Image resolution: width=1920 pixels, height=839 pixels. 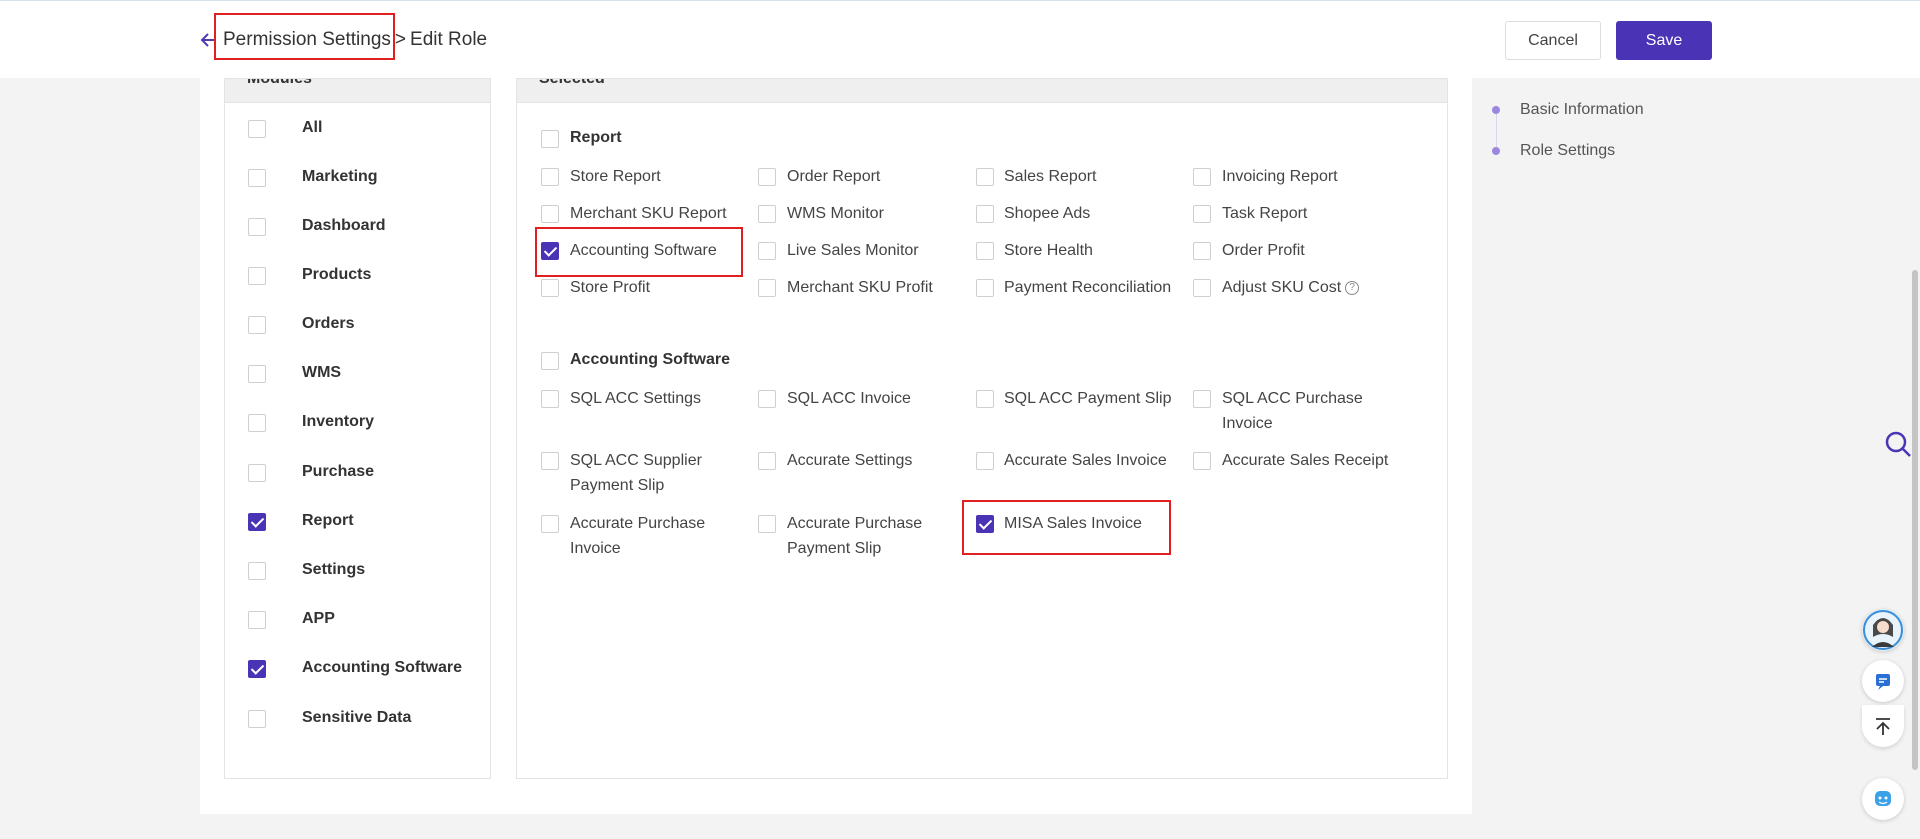 I want to click on search-icon, so click(x=1898, y=444).